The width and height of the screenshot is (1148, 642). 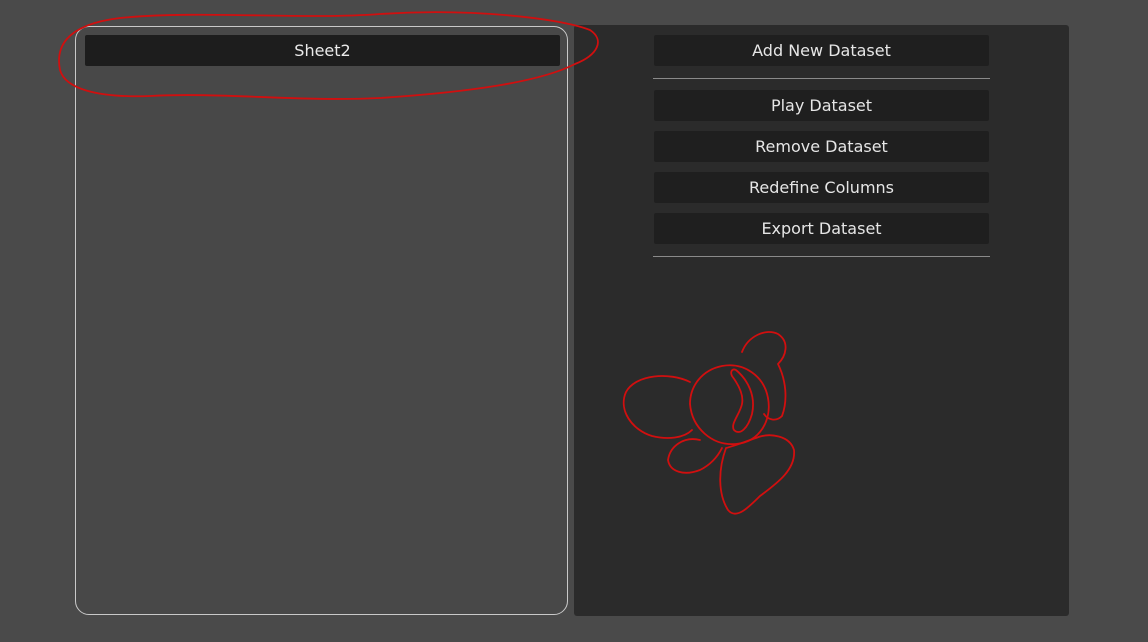 What do you see at coordinates (821, 187) in the screenshot?
I see `redefine-columns-button: Redefine Columns` at bounding box center [821, 187].